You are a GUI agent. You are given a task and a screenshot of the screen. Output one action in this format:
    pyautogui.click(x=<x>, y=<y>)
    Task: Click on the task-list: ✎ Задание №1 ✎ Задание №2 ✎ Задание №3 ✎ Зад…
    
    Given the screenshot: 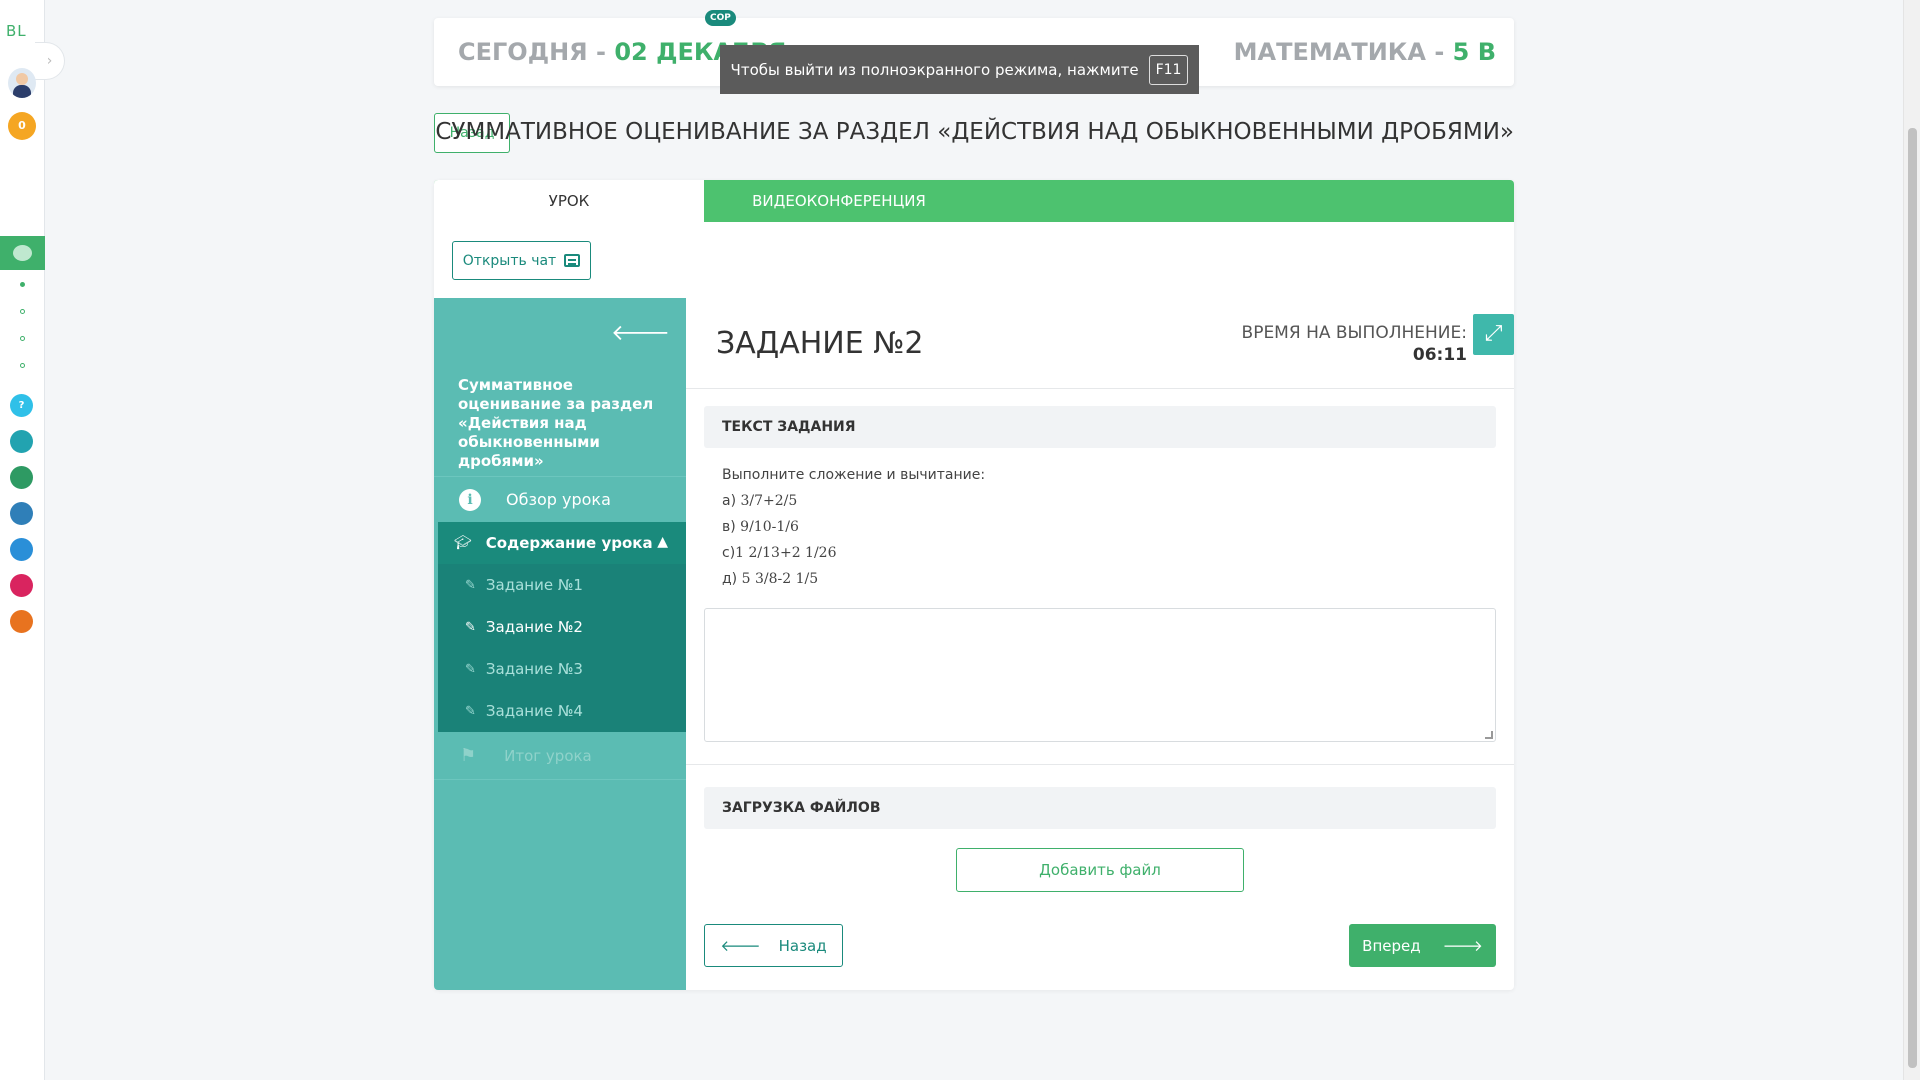 What is the action you would take?
    pyautogui.click(x=562, y=648)
    